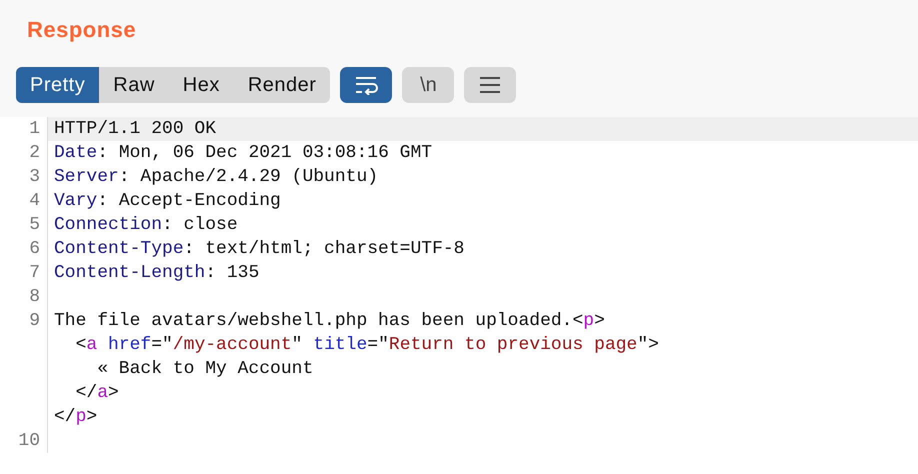 The image size is (918, 474). Describe the element at coordinates (329, 321) in the screenshot. I see `code-line: The file avatars/webshell.php has been uploaded.<p>` at that location.